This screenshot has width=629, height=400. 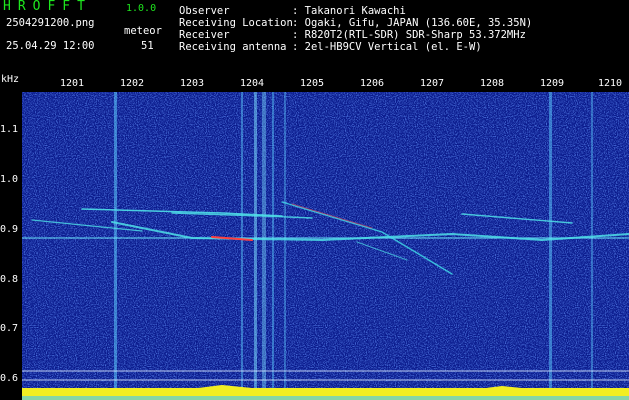 What do you see at coordinates (492, 83) in the screenshot?
I see `hour-tick: 1208` at bounding box center [492, 83].